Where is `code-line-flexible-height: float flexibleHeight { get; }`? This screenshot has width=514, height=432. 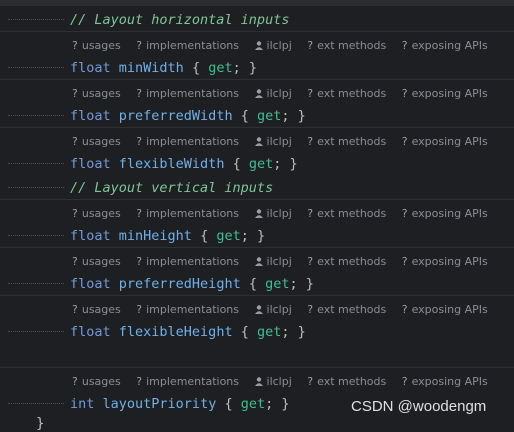
code-line-flexible-height: float flexibleHeight { get; } is located at coordinates (257, 332).